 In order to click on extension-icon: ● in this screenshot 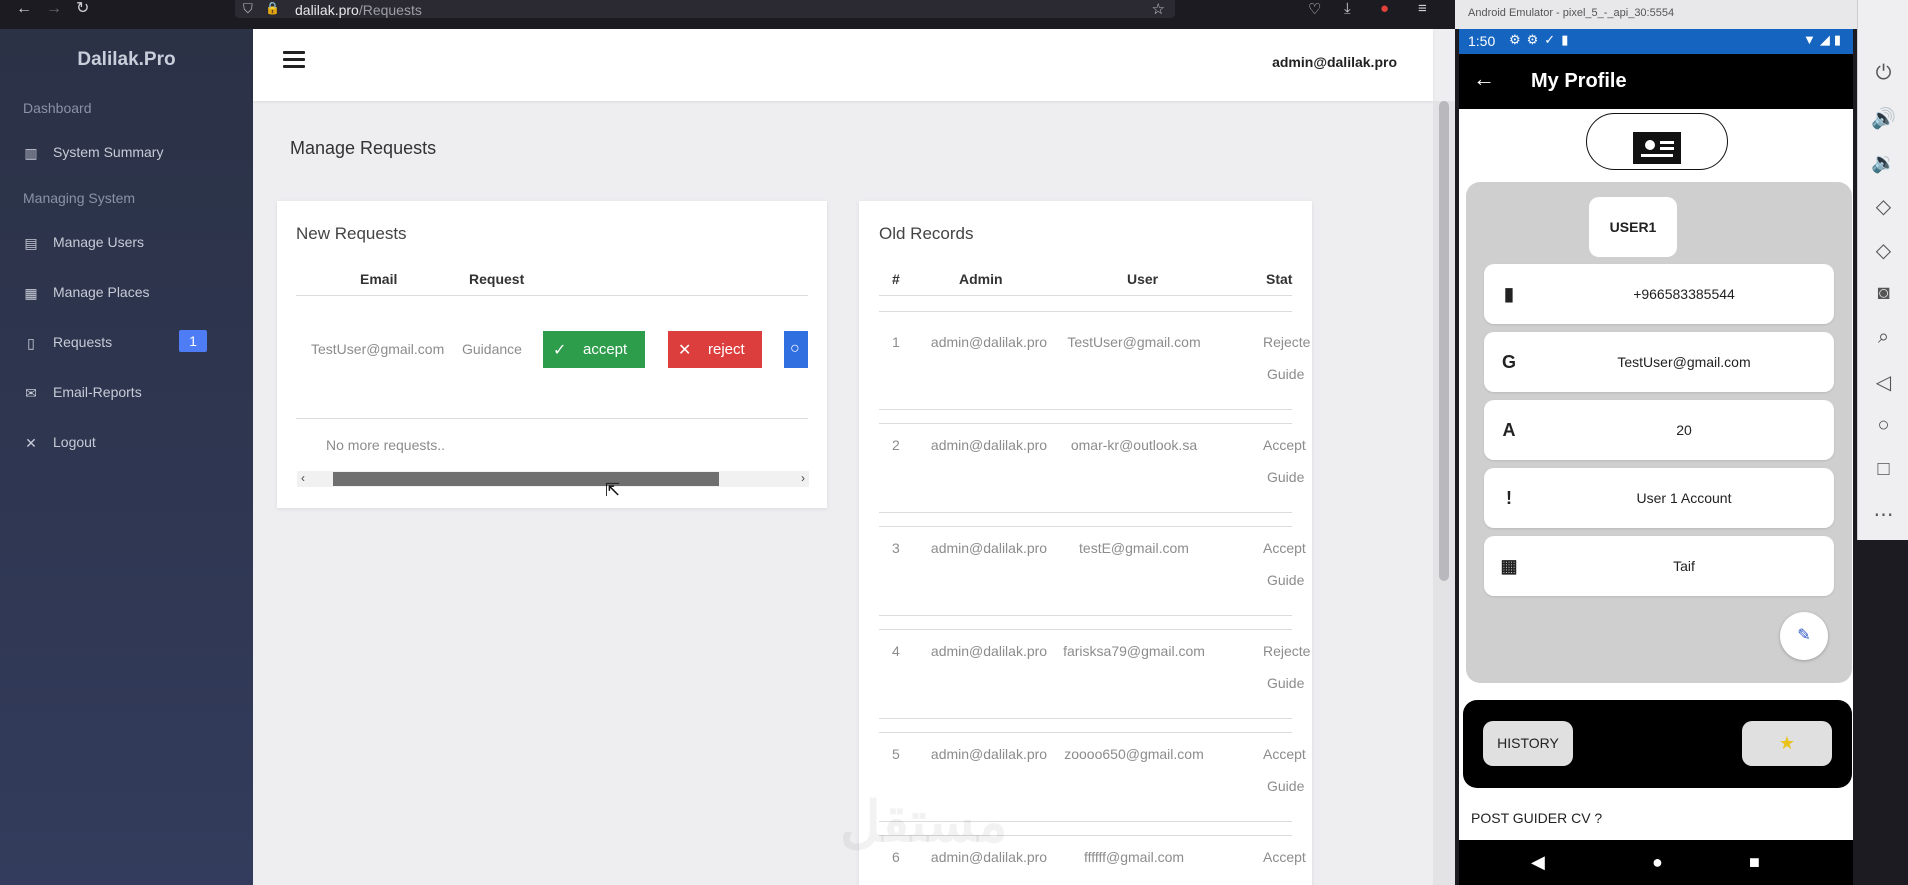, I will do `click(1384, 8)`.